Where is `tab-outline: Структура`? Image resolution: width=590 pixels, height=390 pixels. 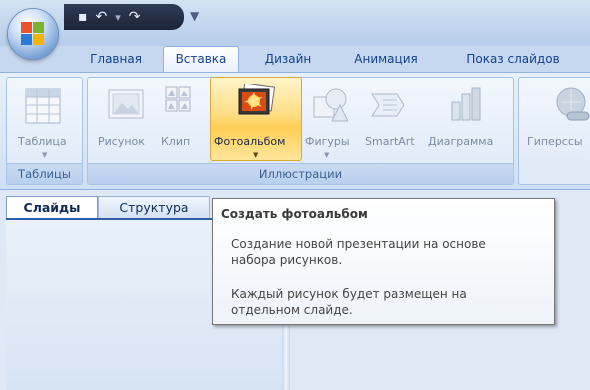 tab-outline: Структура is located at coordinates (154, 207).